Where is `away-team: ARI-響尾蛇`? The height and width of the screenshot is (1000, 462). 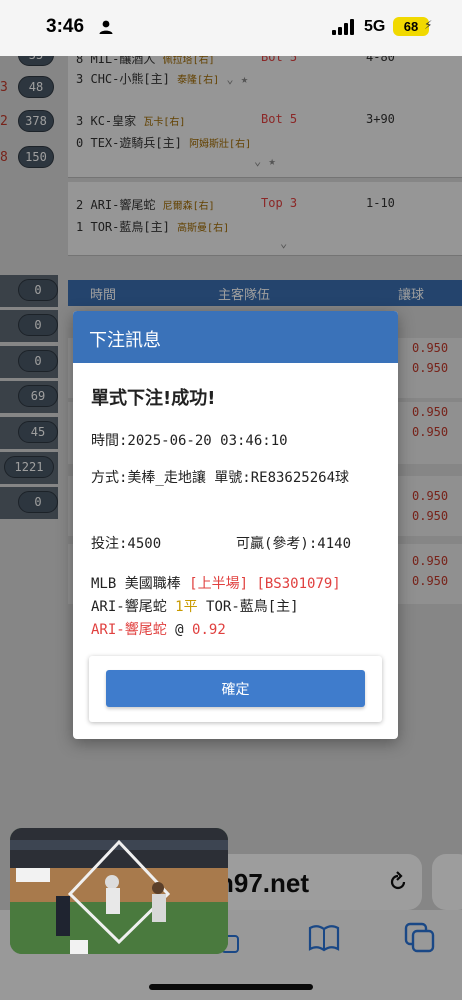
away-team: ARI-響尾蛇 is located at coordinates (129, 607).